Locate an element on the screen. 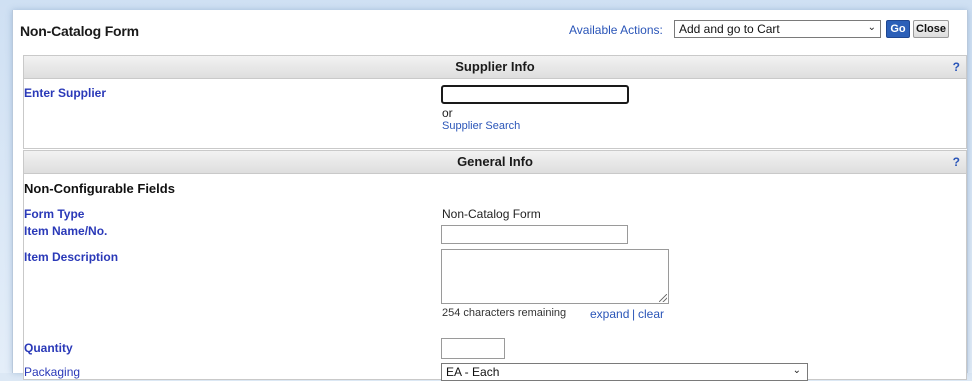 This screenshot has height=381, width=972. item-description-textarea is located at coordinates (555, 276).